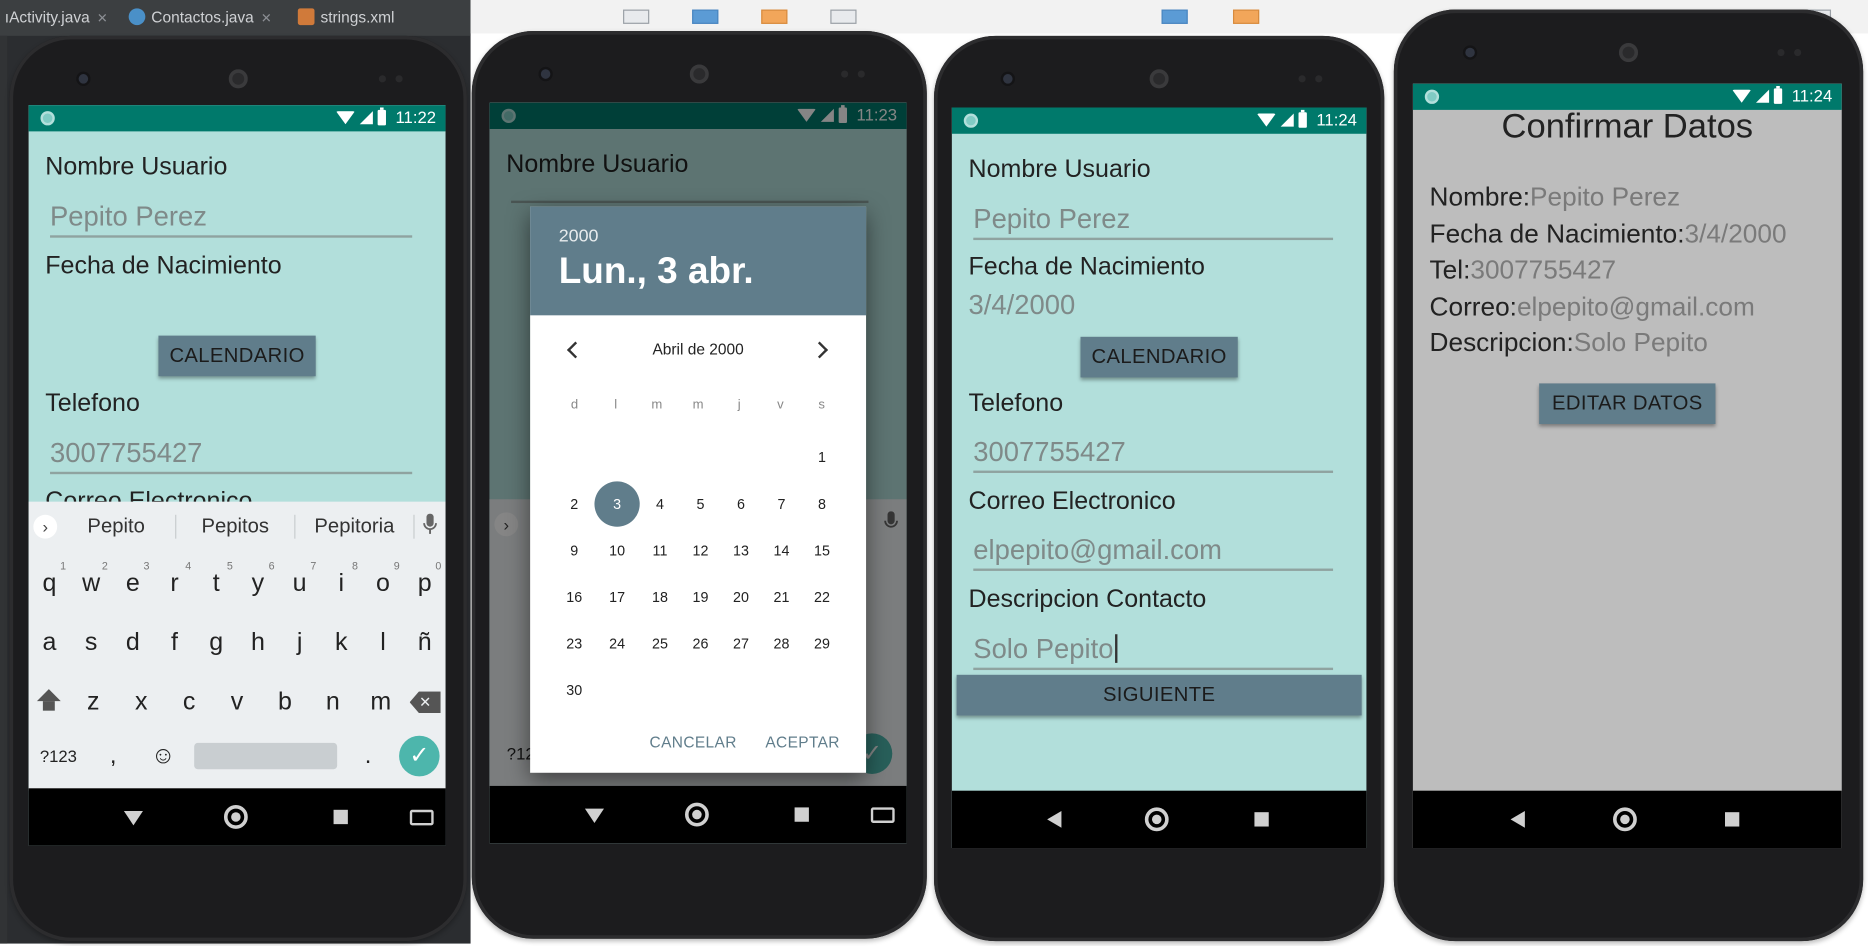 The height and width of the screenshot is (946, 1868). I want to click on key: p0, so click(425, 579).